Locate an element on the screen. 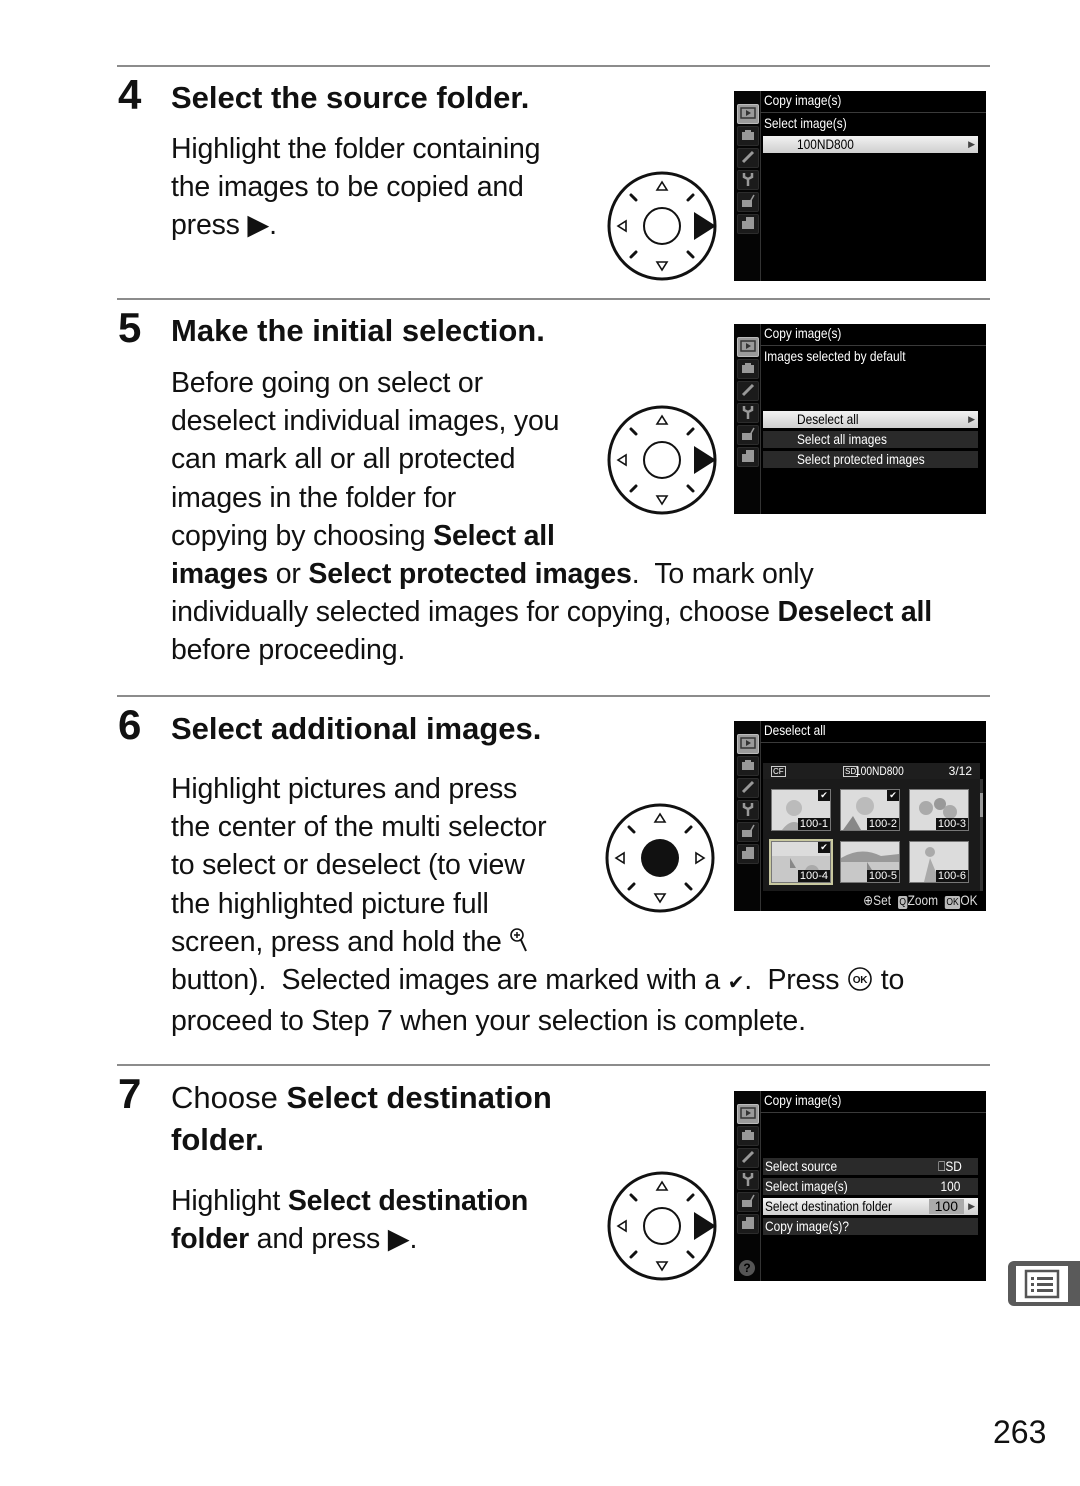  thumbnail: ✔ 100-1 is located at coordinates (801, 810).